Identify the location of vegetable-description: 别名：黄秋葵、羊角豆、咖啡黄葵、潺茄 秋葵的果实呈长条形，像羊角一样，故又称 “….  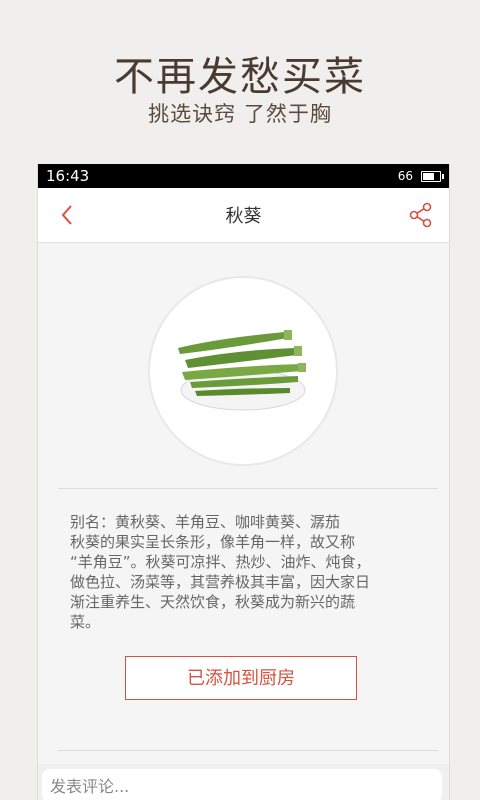
(245, 572).